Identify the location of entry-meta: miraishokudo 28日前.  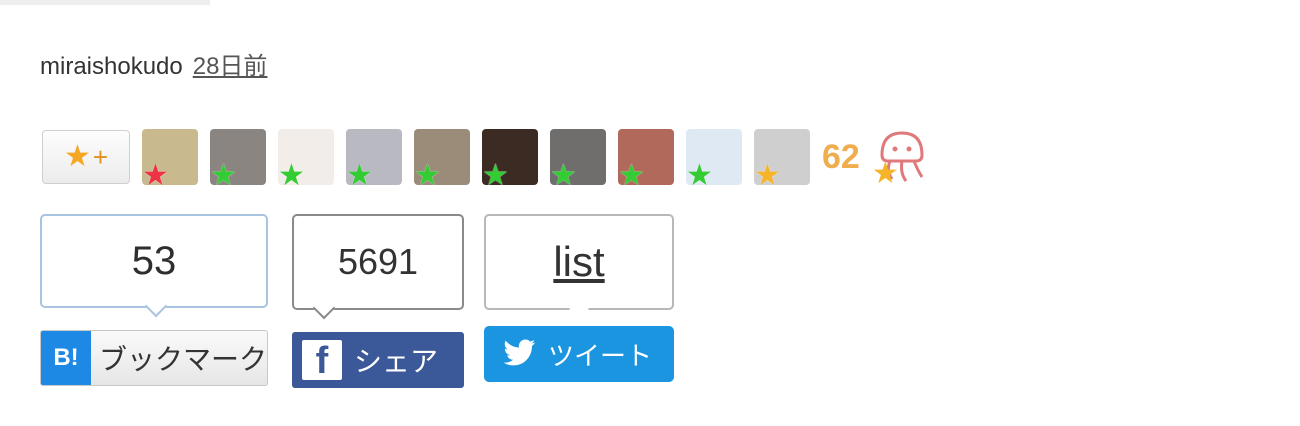
(153, 63).